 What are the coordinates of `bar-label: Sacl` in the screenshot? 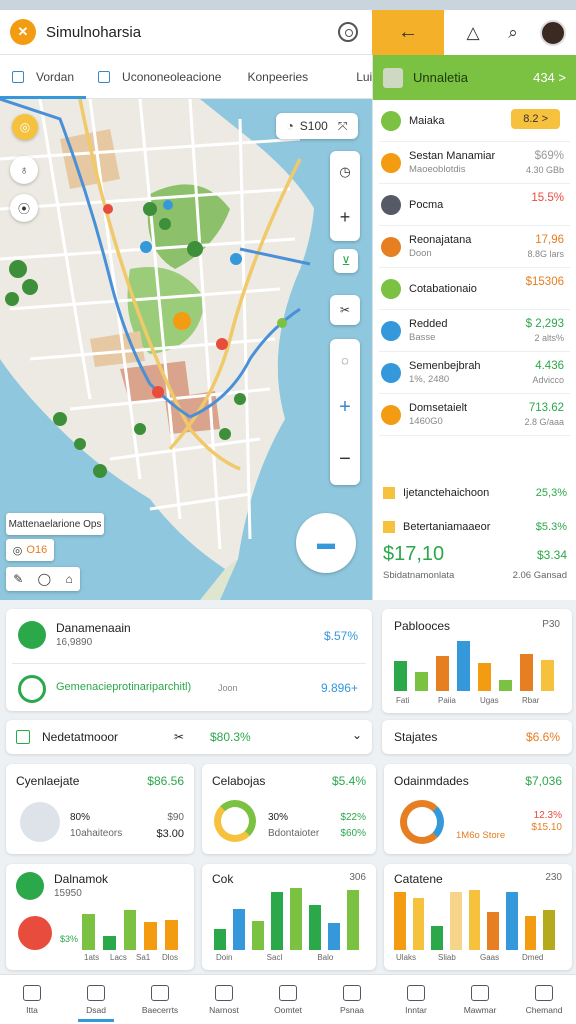 It's located at (274, 957).